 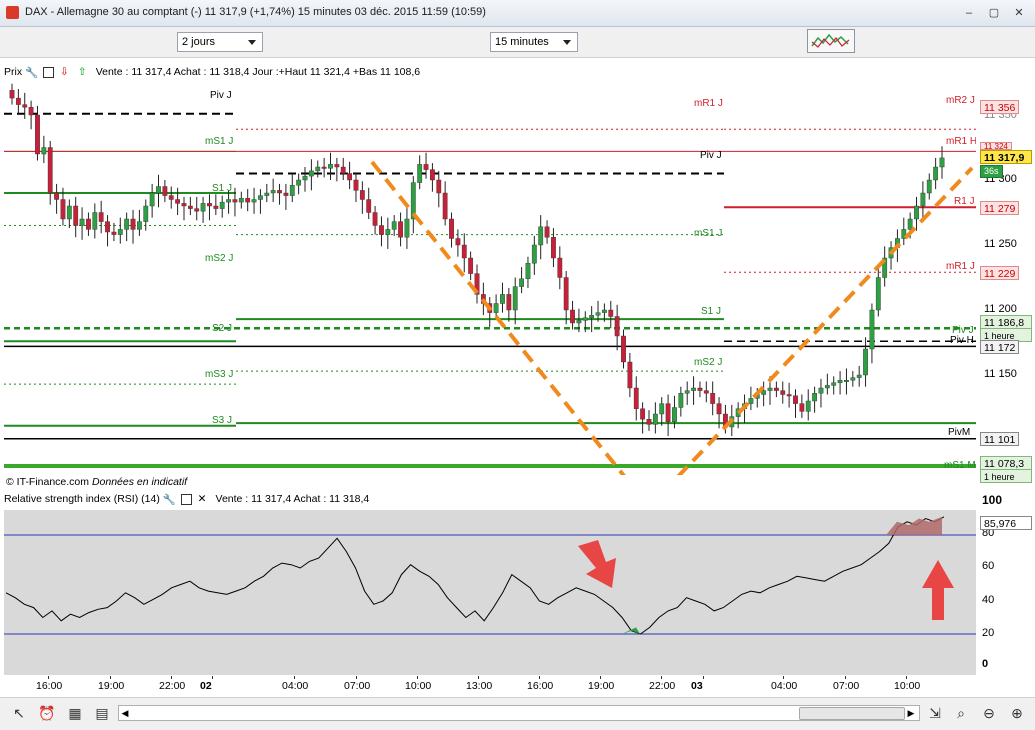 What do you see at coordinates (1019, 13) in the screenshot?
I see `close-button: ✕` at bounding box center [1019, 13].